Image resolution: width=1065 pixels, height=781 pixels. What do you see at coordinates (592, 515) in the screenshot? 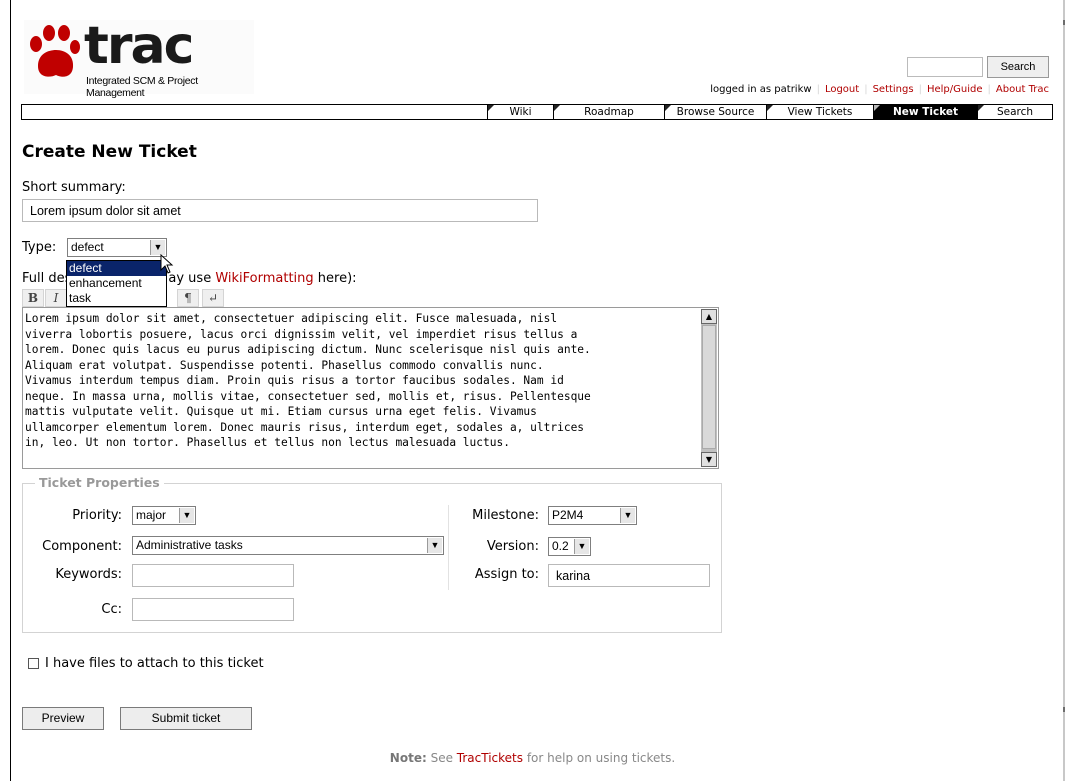
I see `milestone-select: P2M4 ▼` at bounding box center [592, 515].